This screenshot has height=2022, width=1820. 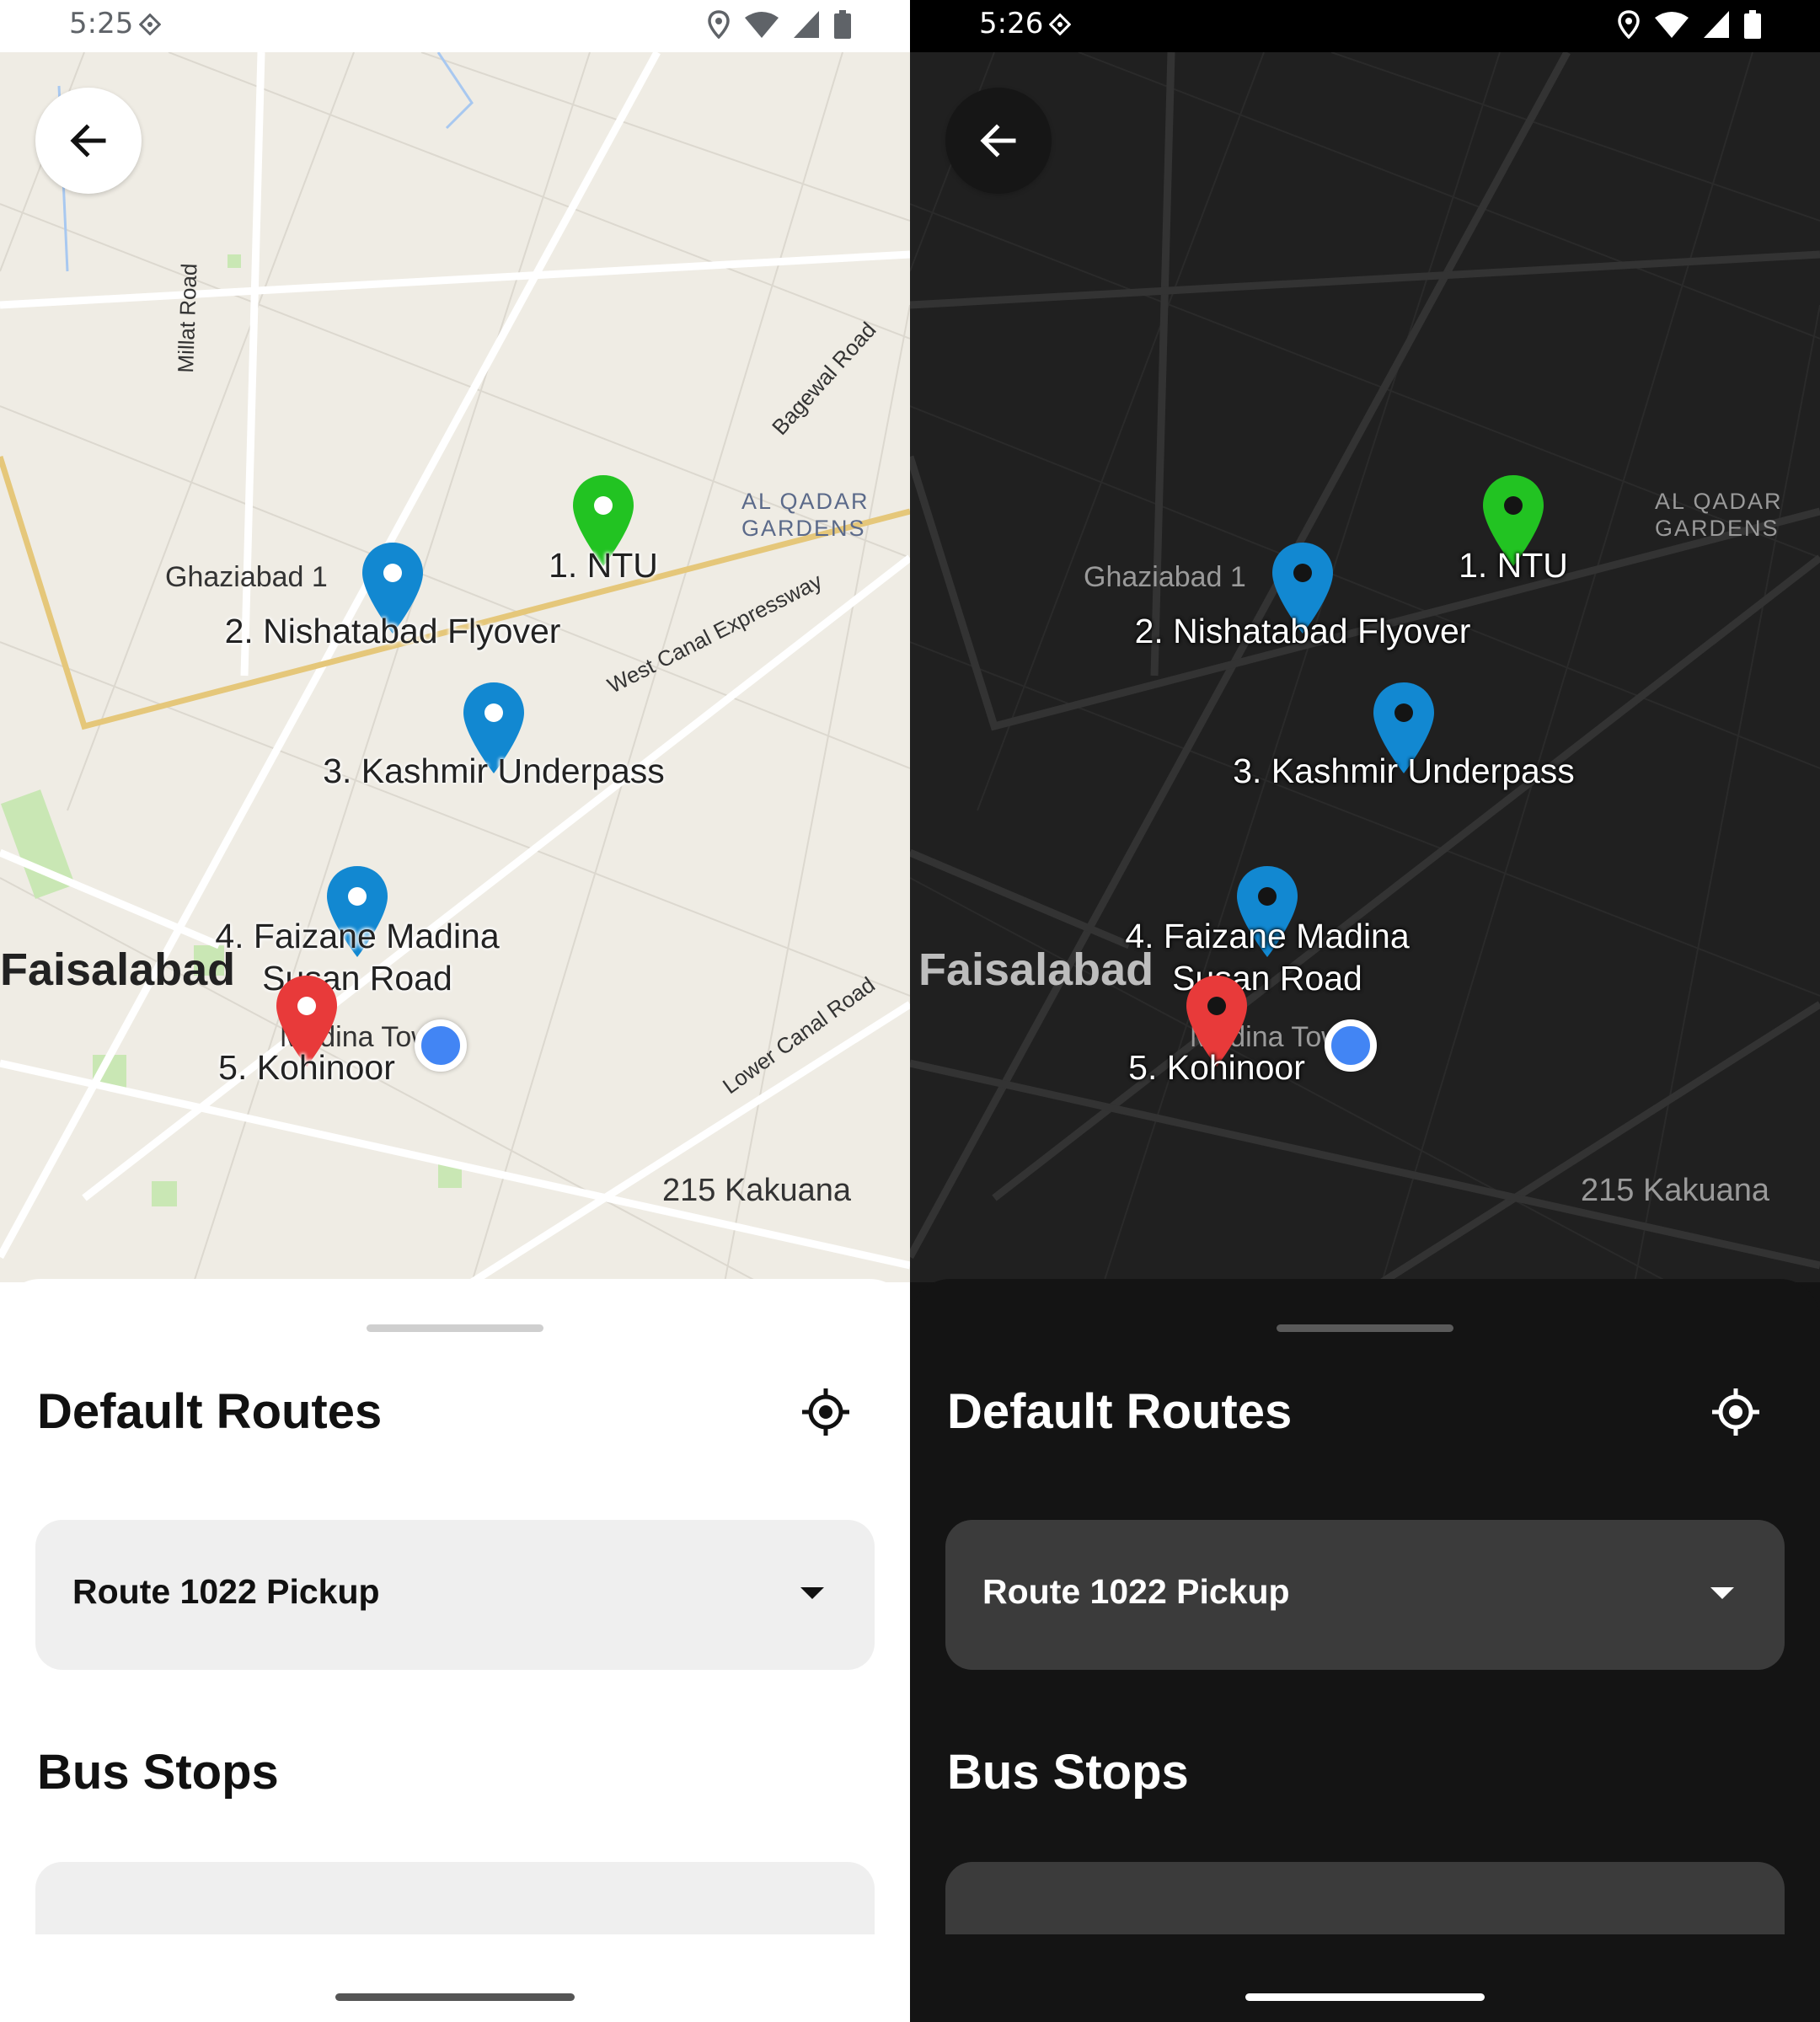 I want to click on status-bar: 5:25, so click(x=455, y=26).